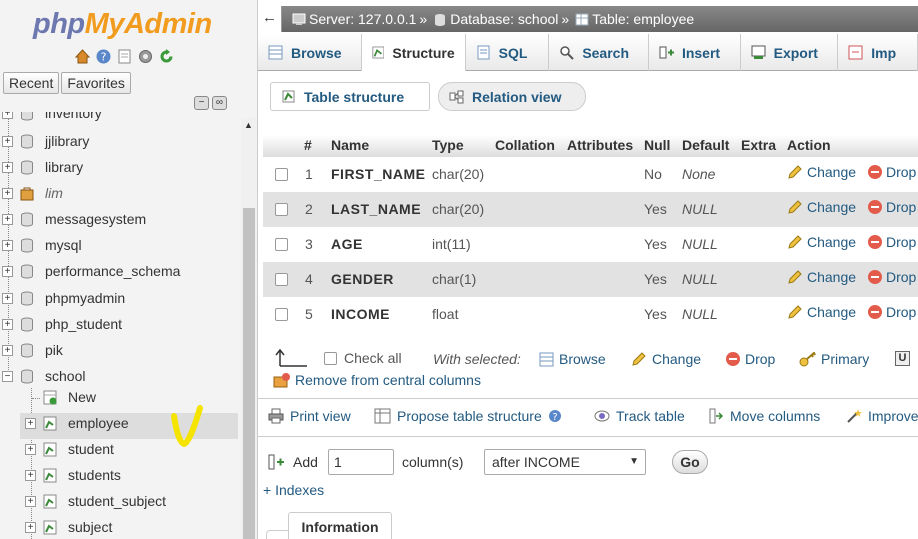 This screenshot has height=539, width=918. What do you see at coordinates (31, 83) in the screenshot?
I see `recent-tab: Recent` at bounding box center [31, 83].